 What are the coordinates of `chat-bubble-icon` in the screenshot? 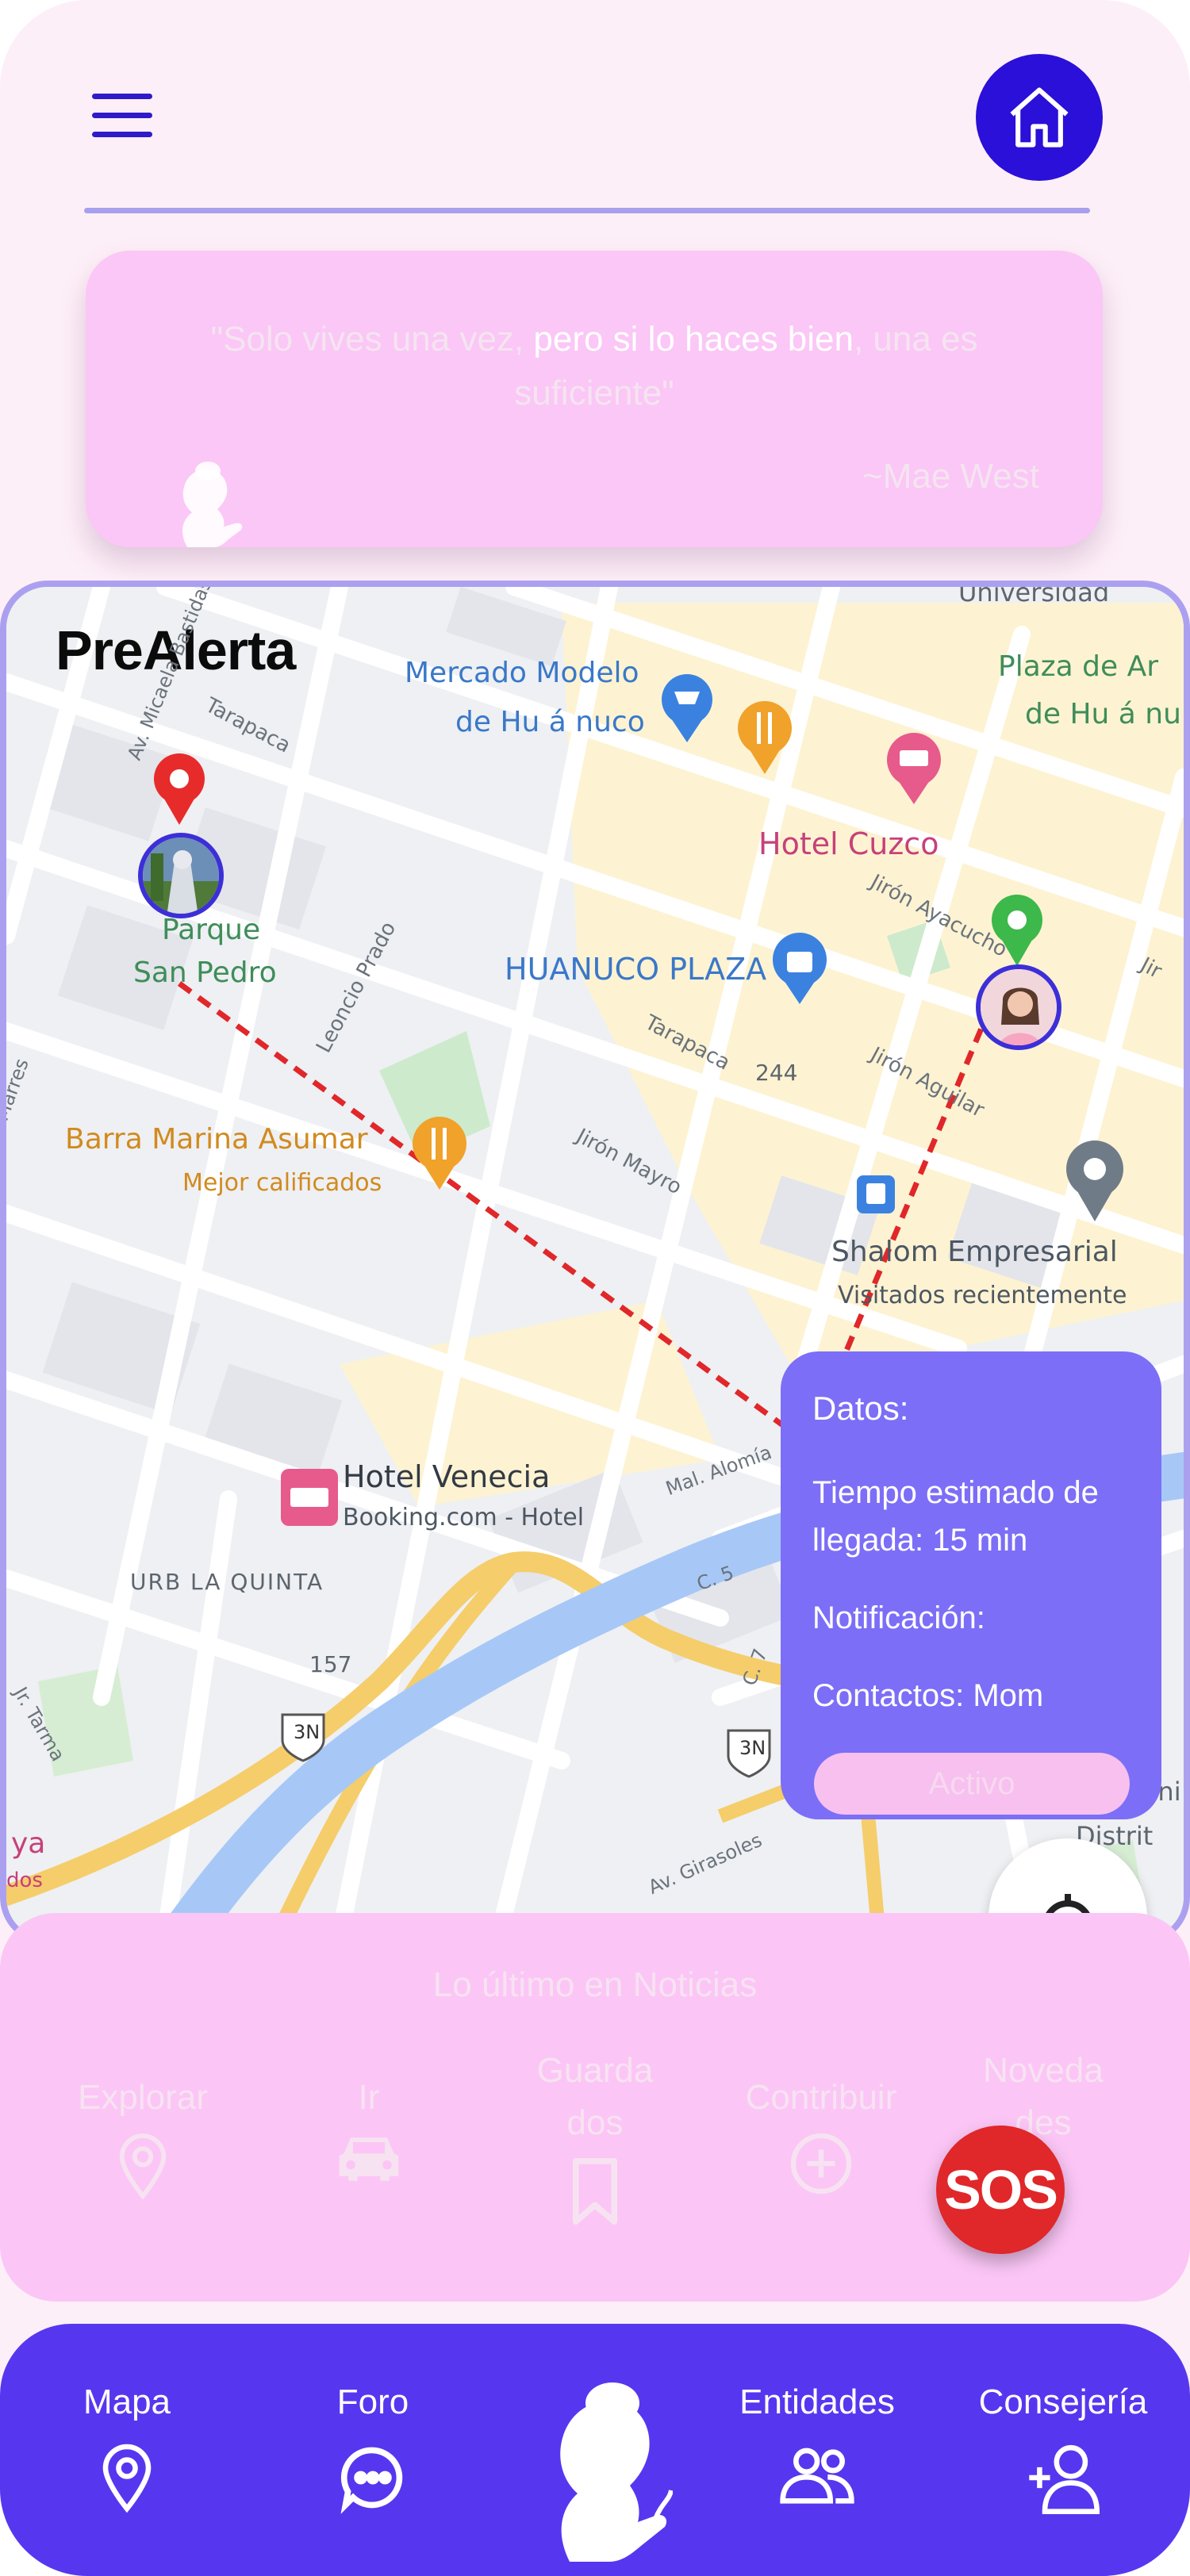 It's located at (371, 2481).